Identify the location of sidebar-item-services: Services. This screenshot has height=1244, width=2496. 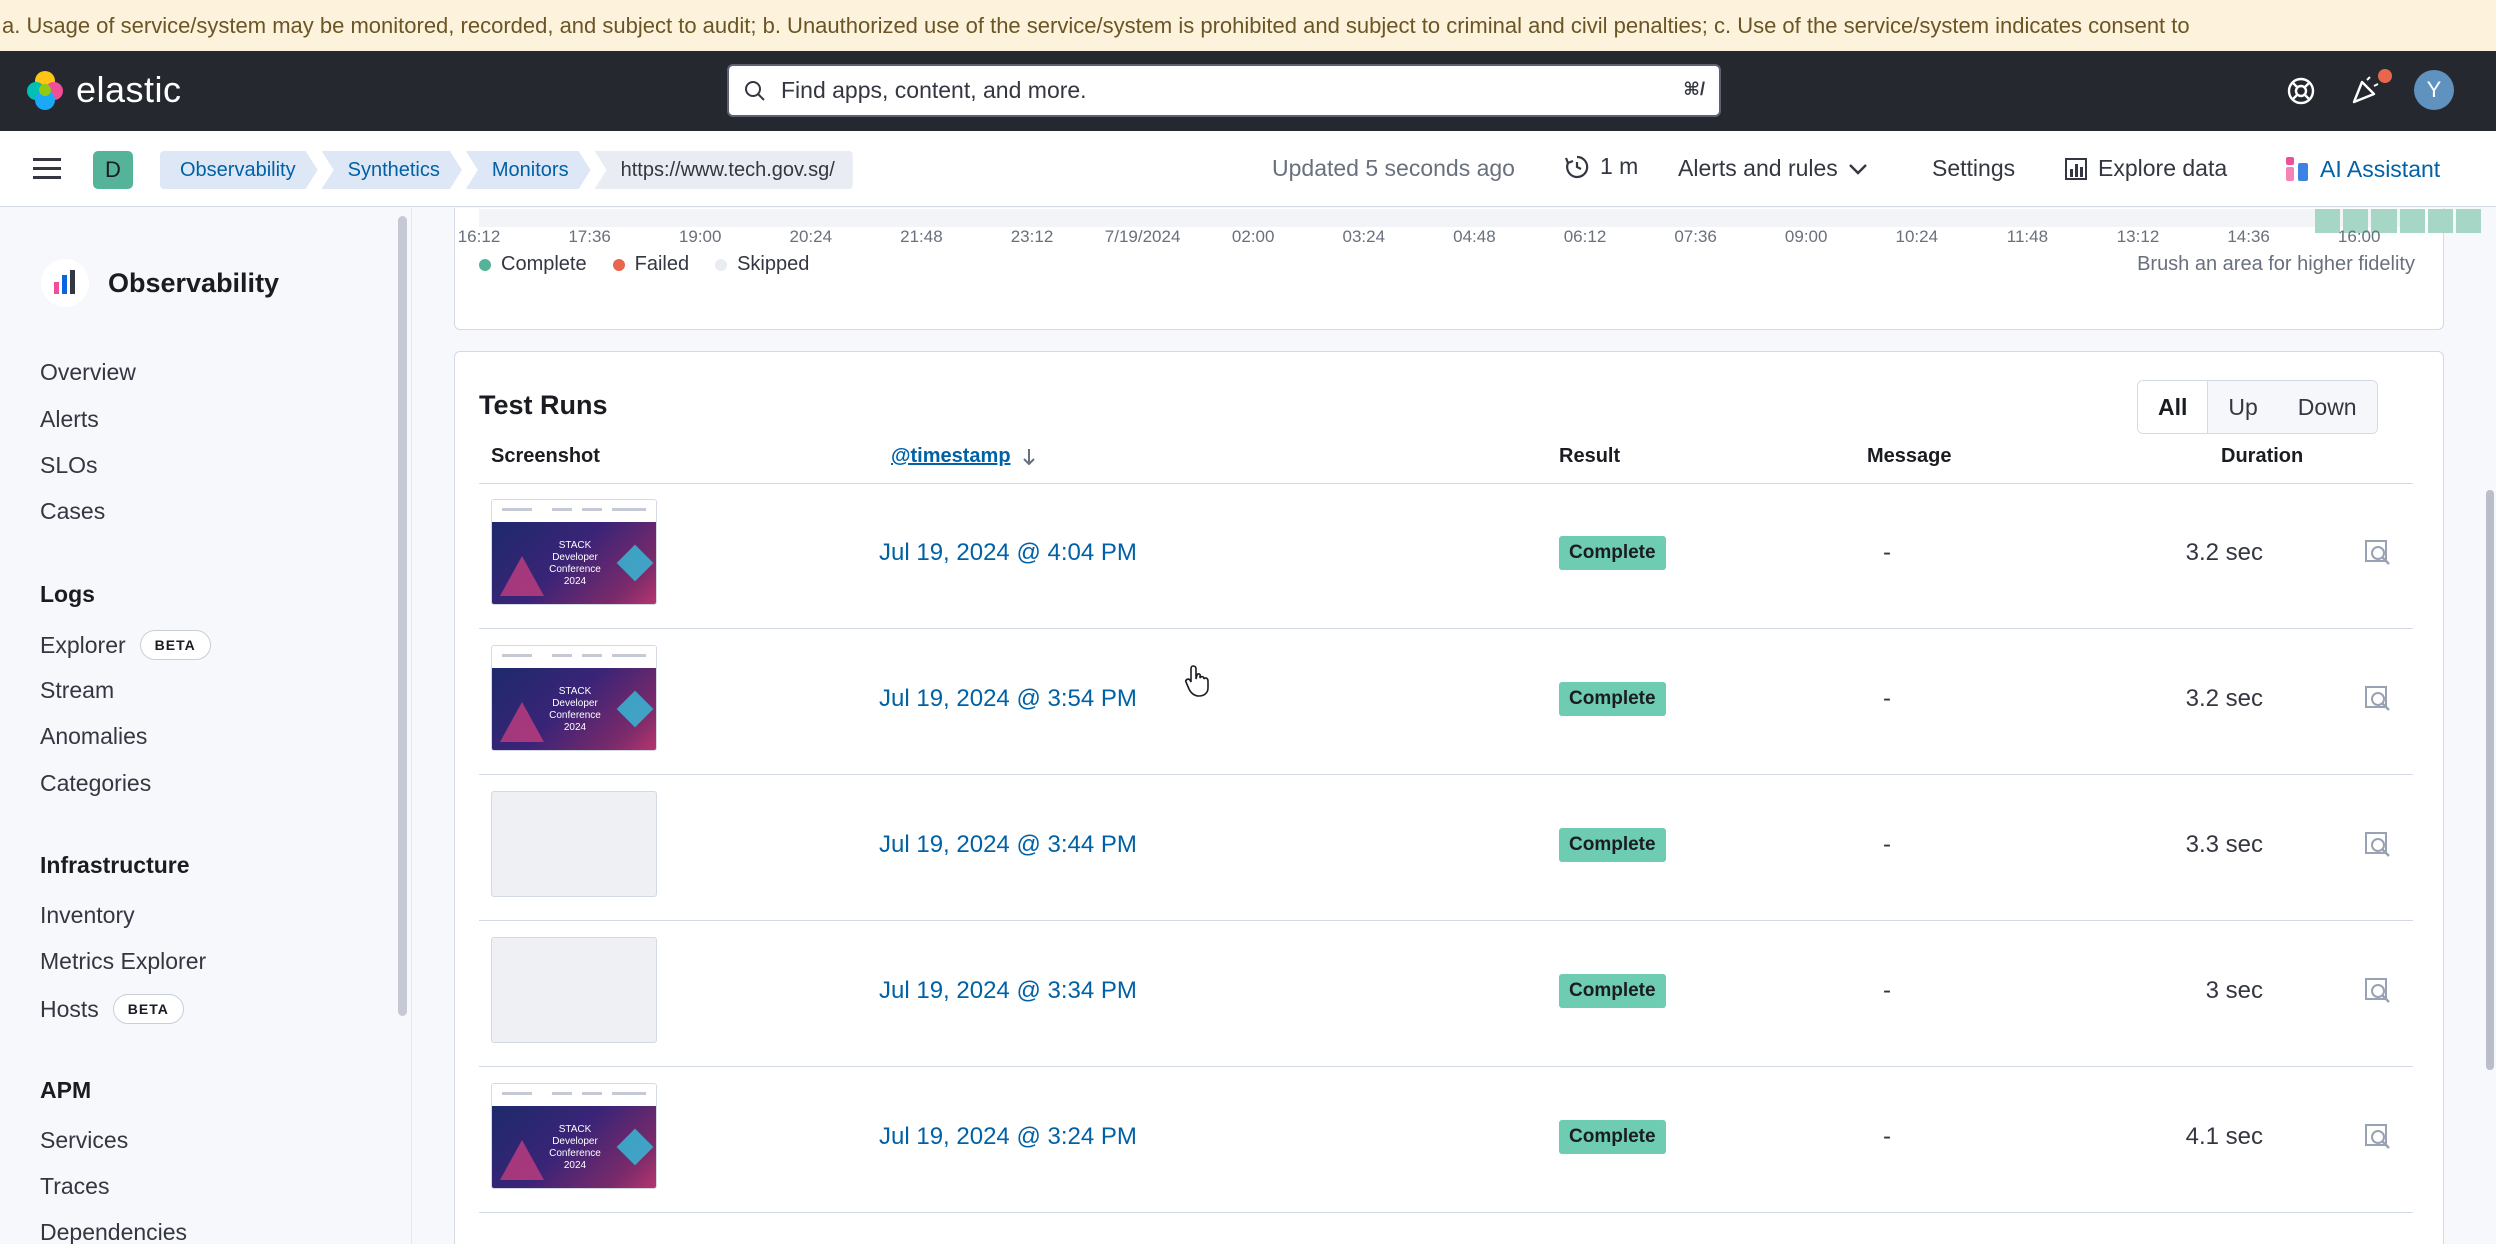
(84, 1140).